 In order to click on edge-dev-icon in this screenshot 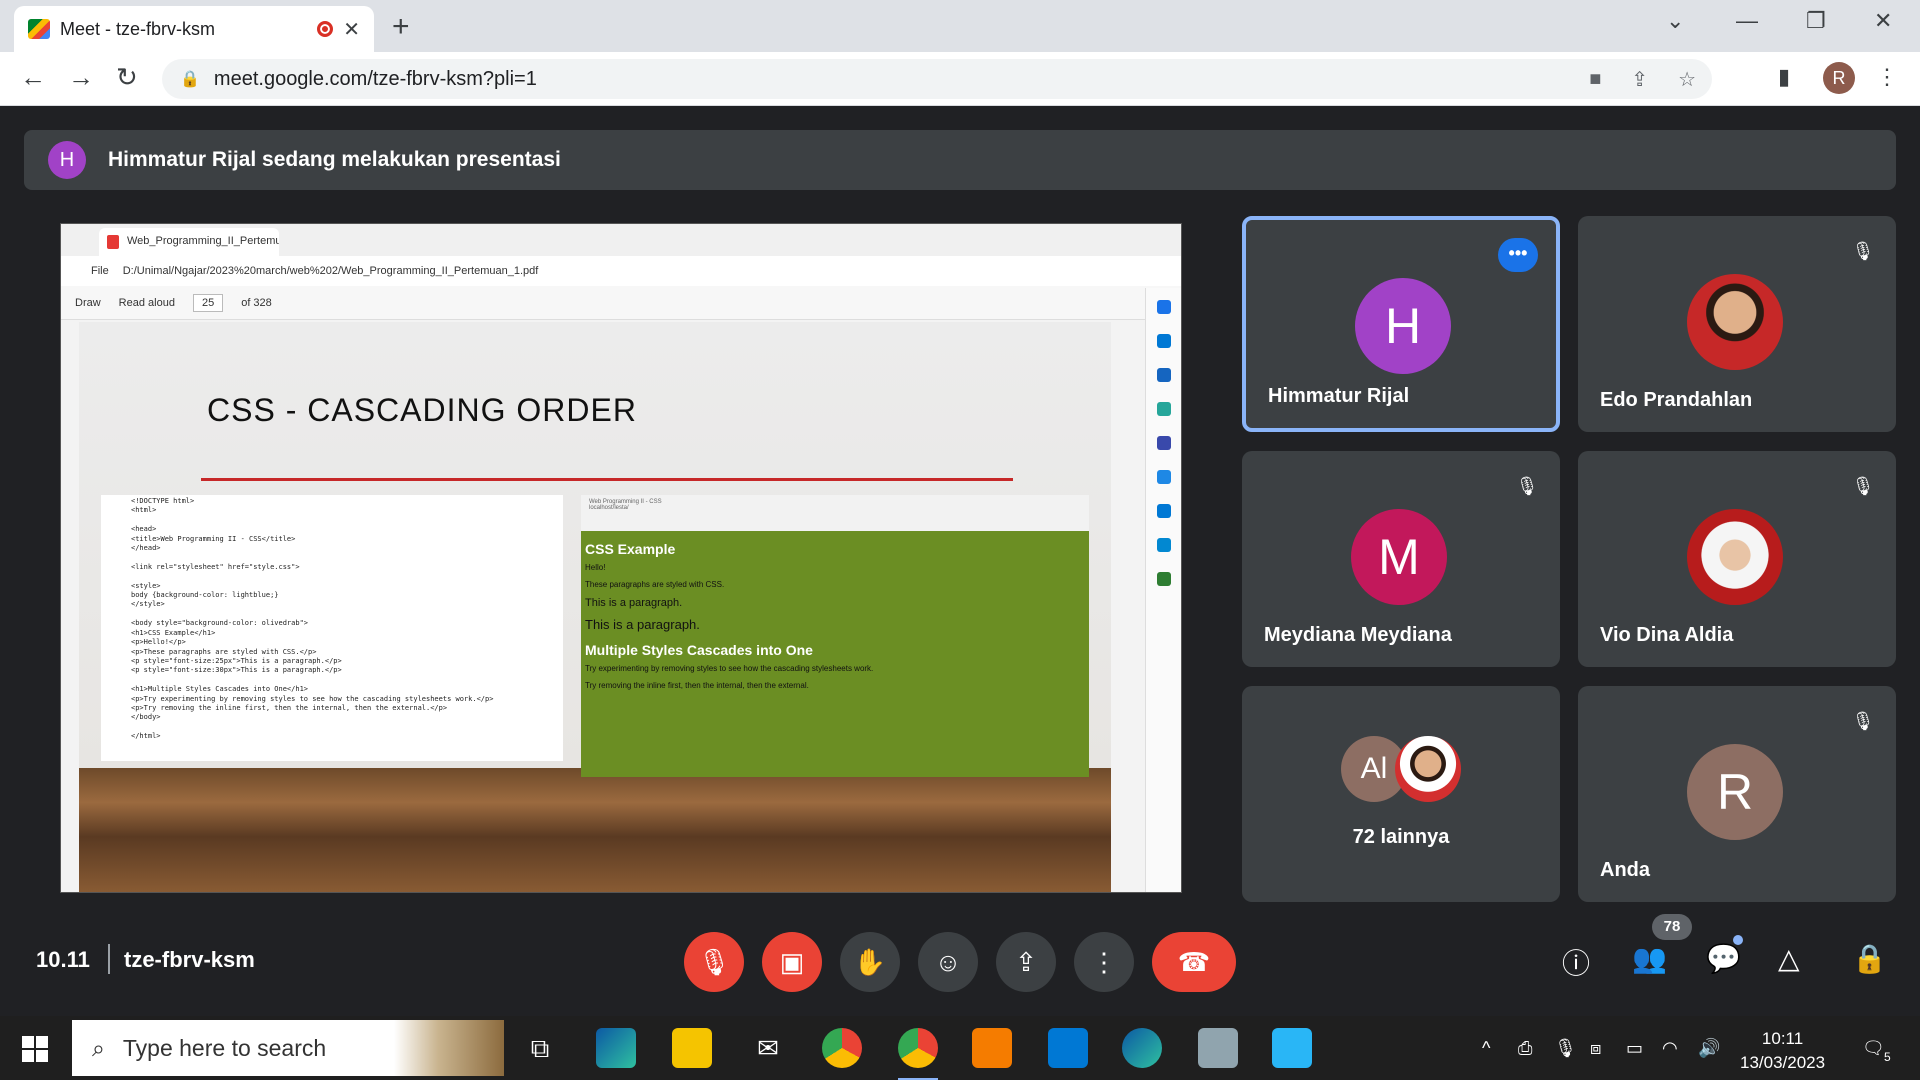, I will do `click(1142, 1048)`.